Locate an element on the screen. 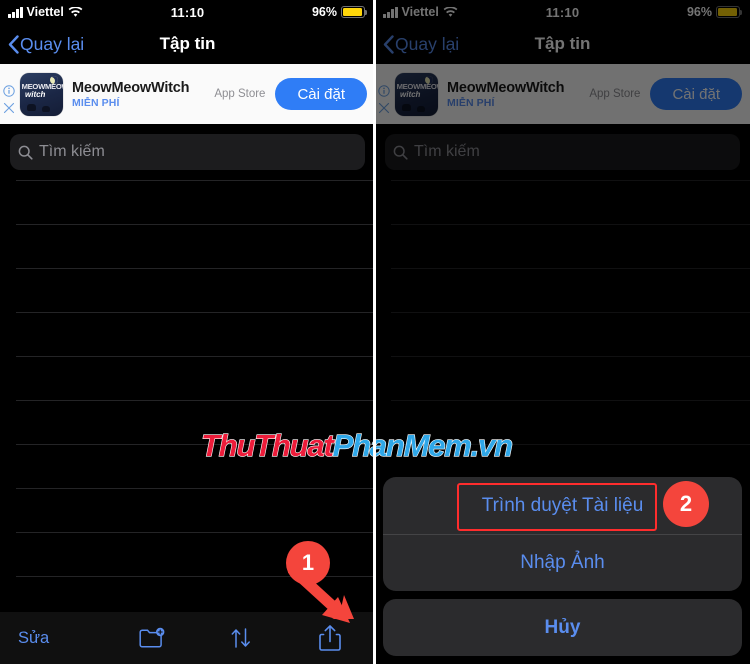 The height and width of the screenshot is (664, 750). ad-app-name: MeowMeowWitch is located at coordinates (131, 87).